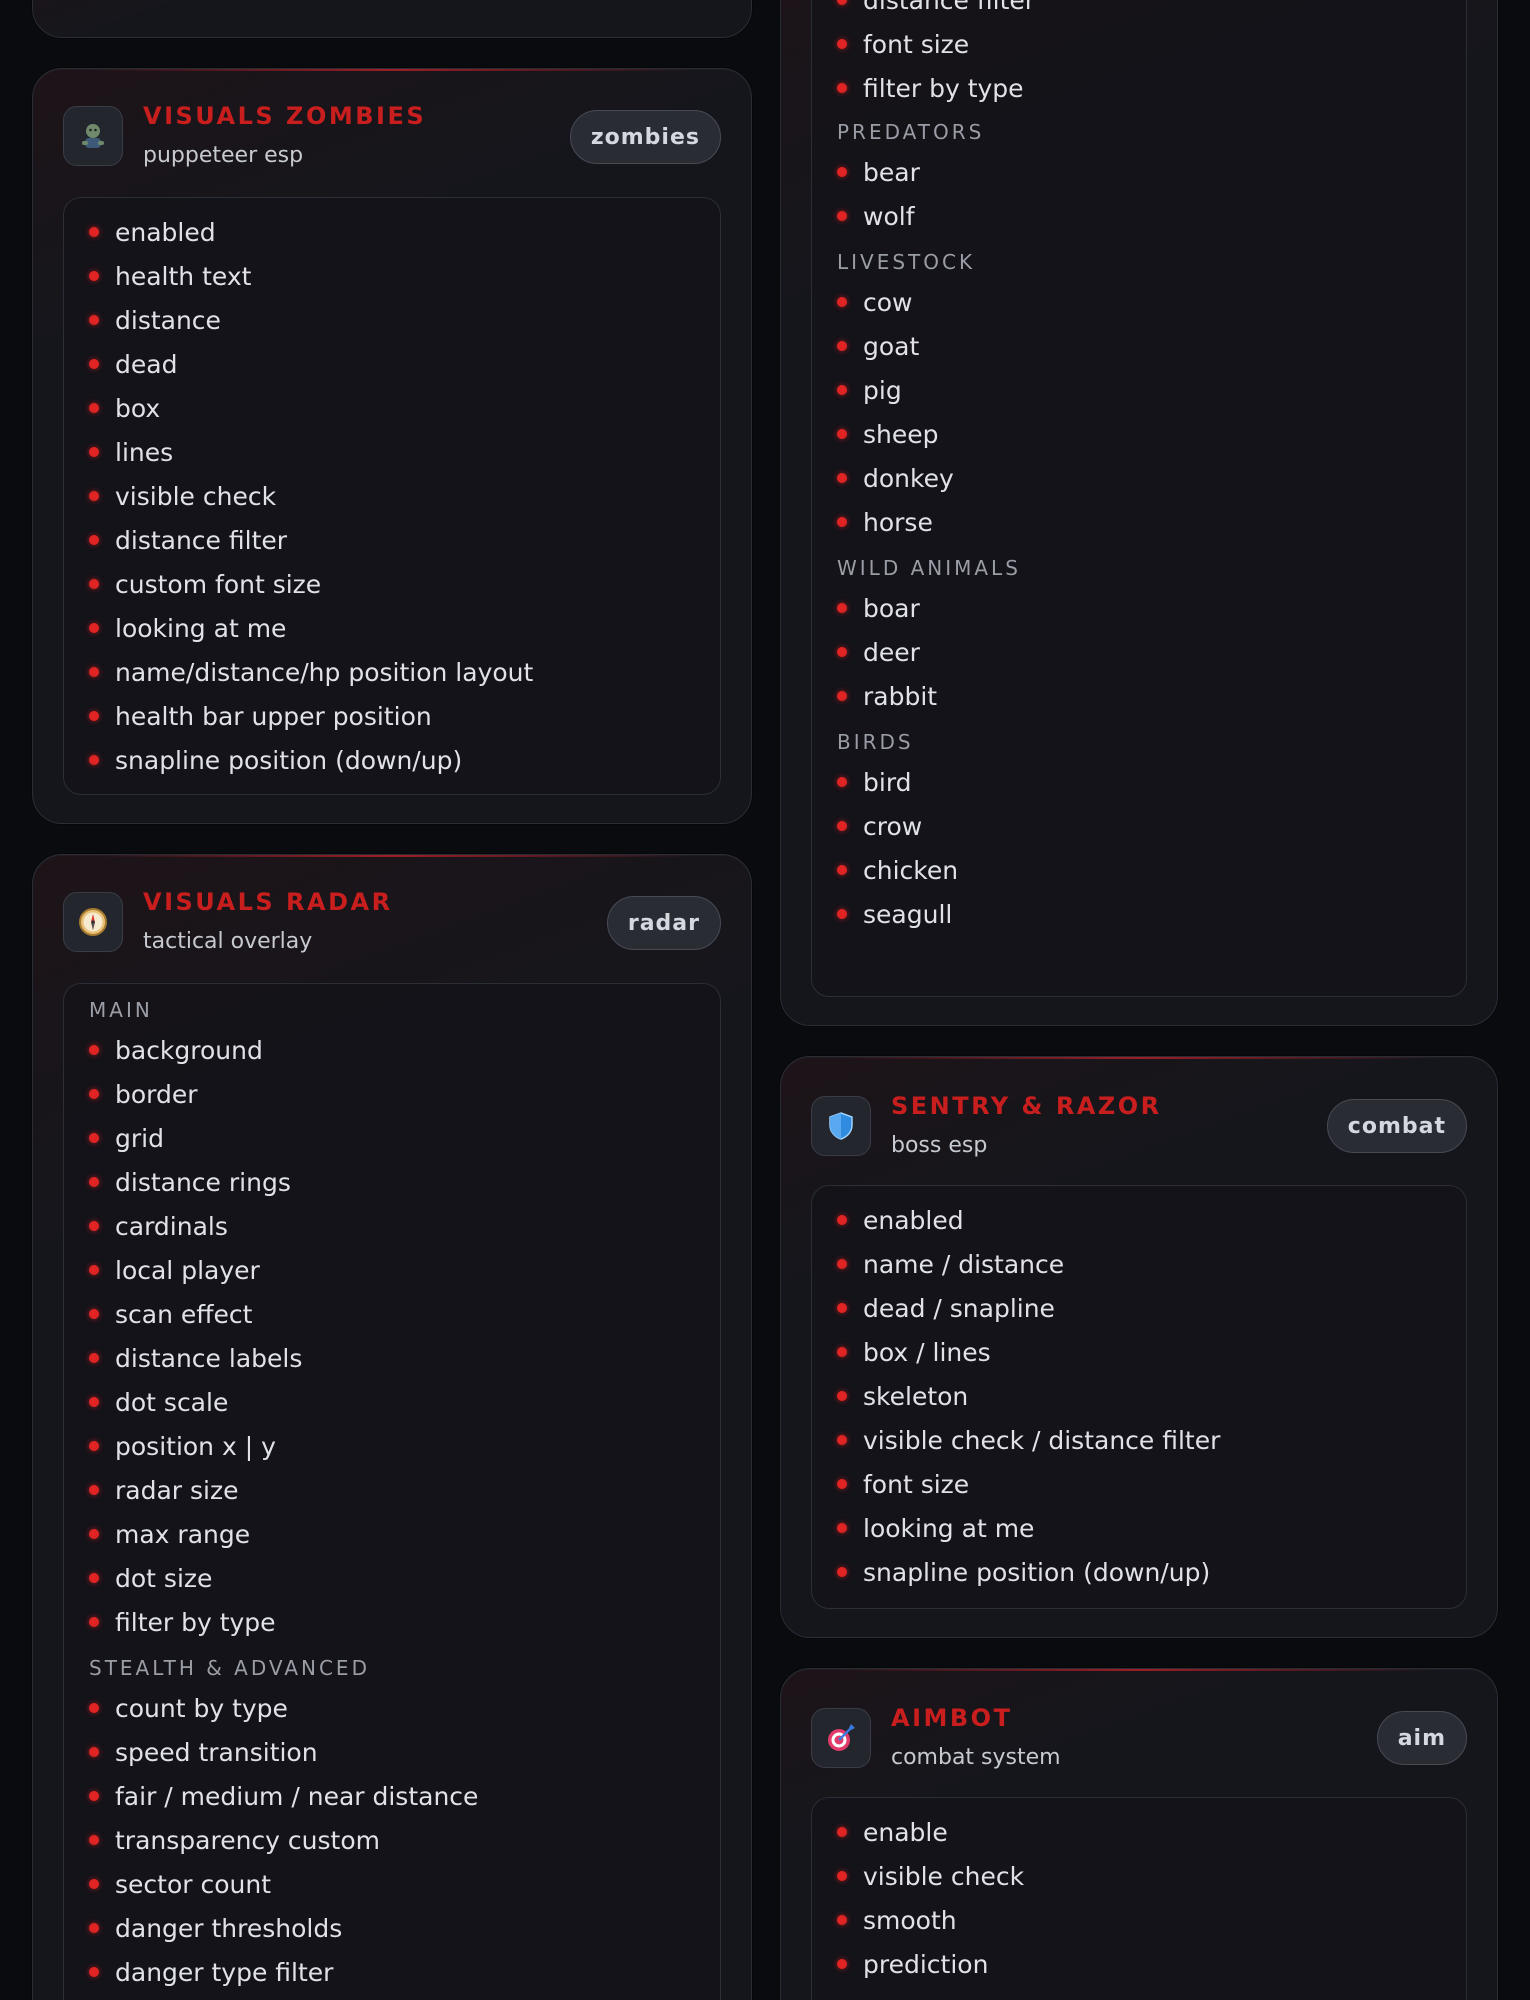 This screenshot has width=1530, height=2000. I want to click on list-item-label: prediction, so click(926, 1964).